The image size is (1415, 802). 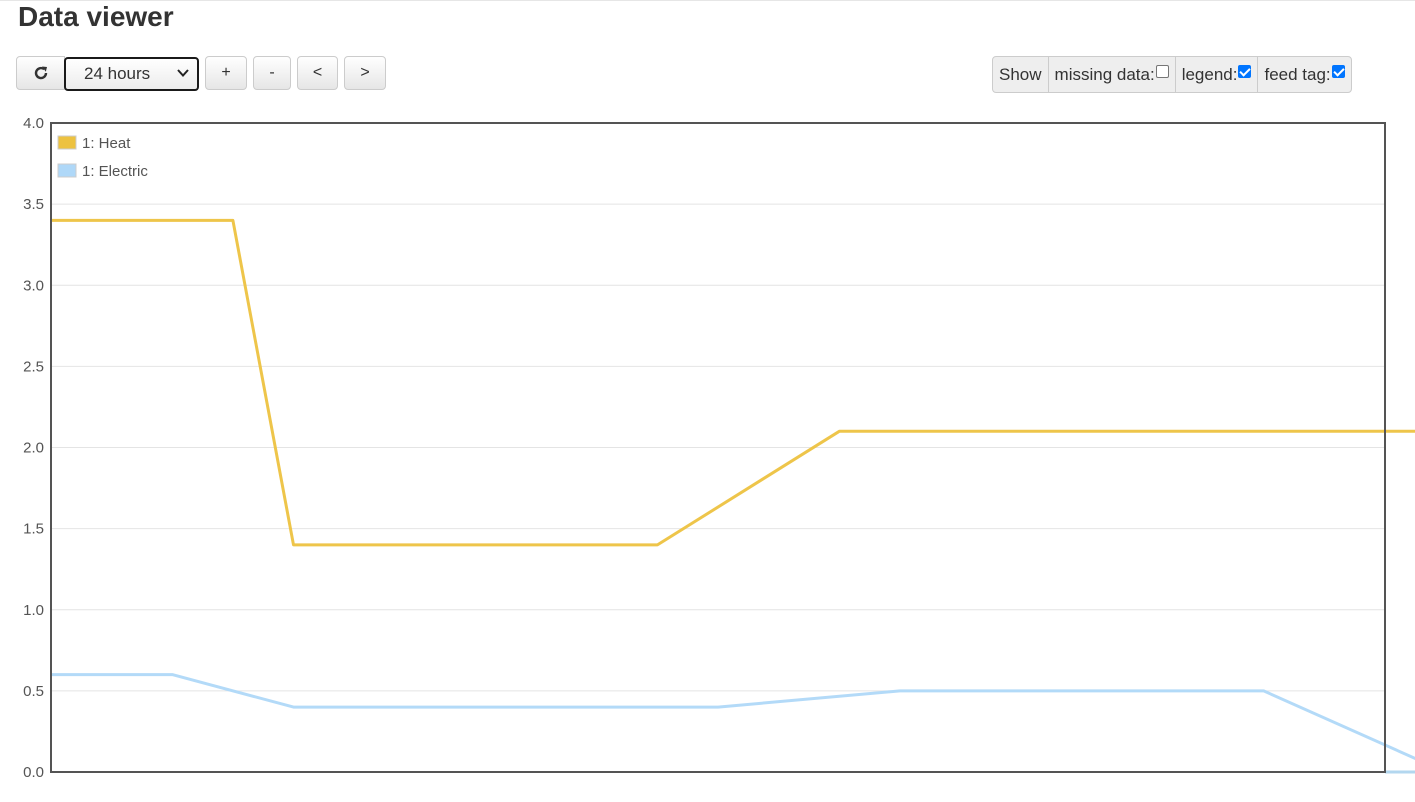 What do you see at coordinates (33, 448) in the screenshot?
I see `y-tick-label: 2.0` at bounding box center [33, 448].